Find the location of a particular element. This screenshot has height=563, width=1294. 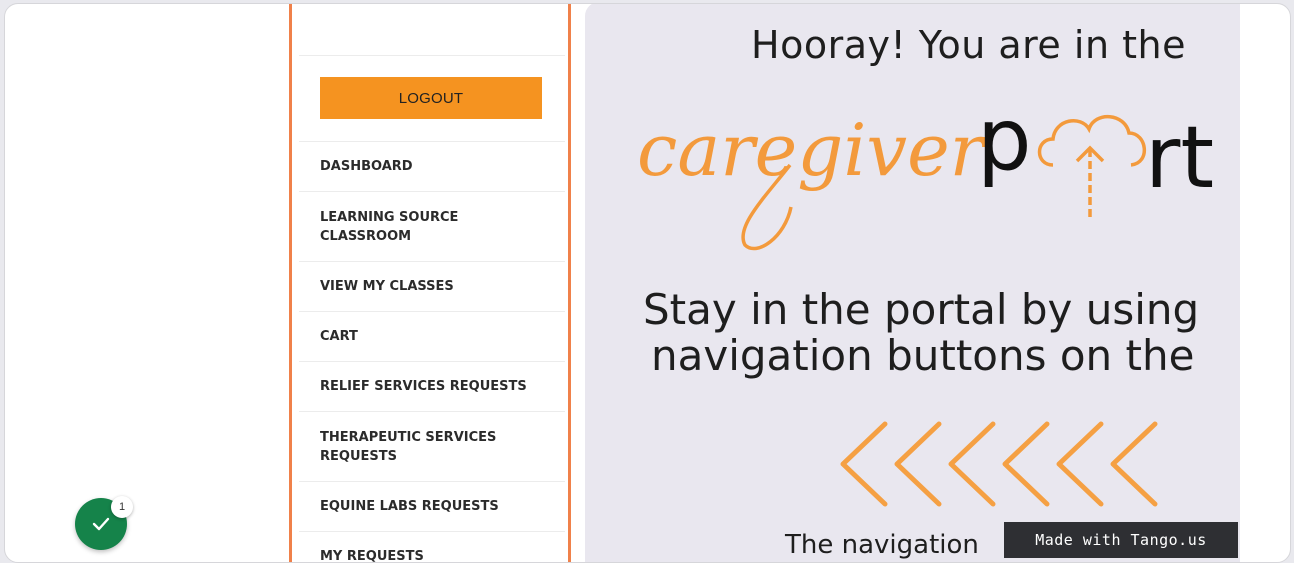

logout-button: LOGOUT is located at coordinates (431, 98).